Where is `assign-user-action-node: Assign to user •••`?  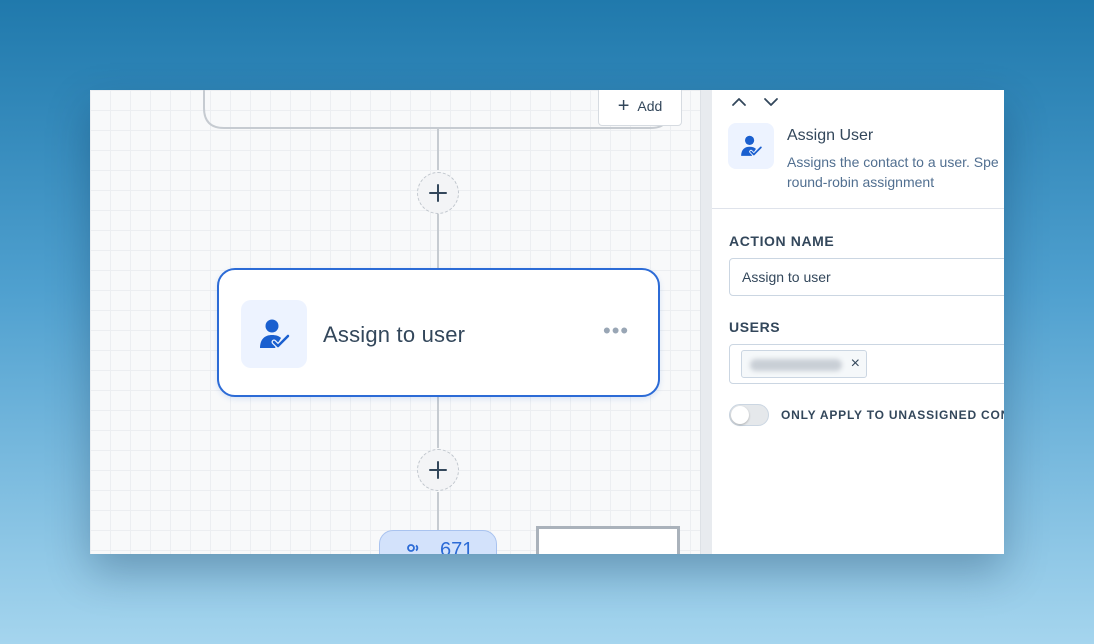
assign-user-action-node: Assign to user ••• is located at coordinates (438, 332).